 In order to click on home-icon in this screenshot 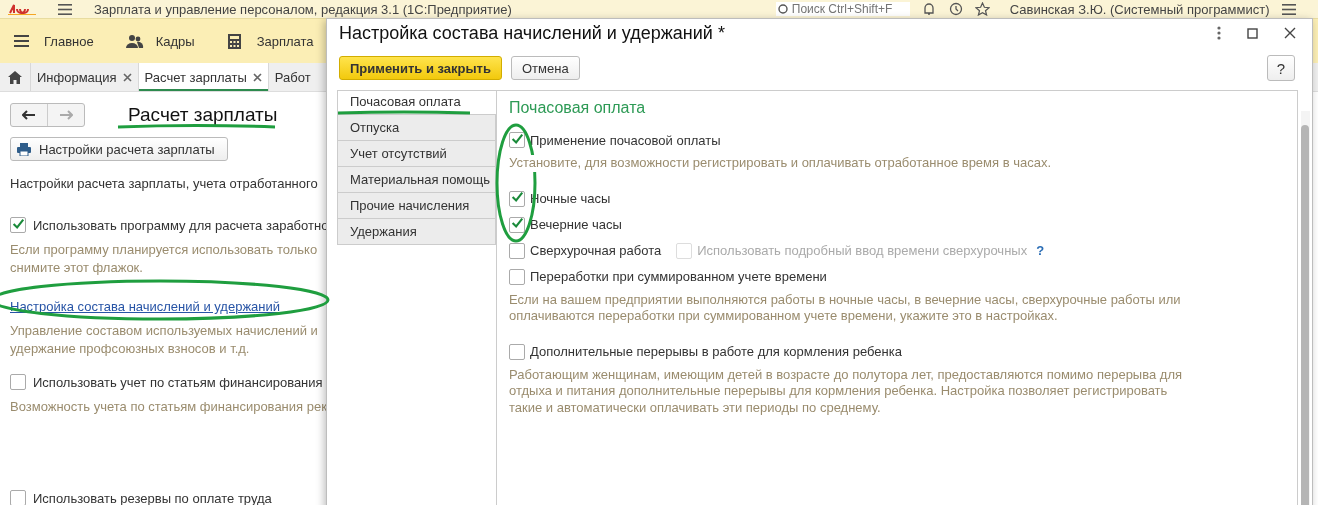, I will do `click(15, 77)`.